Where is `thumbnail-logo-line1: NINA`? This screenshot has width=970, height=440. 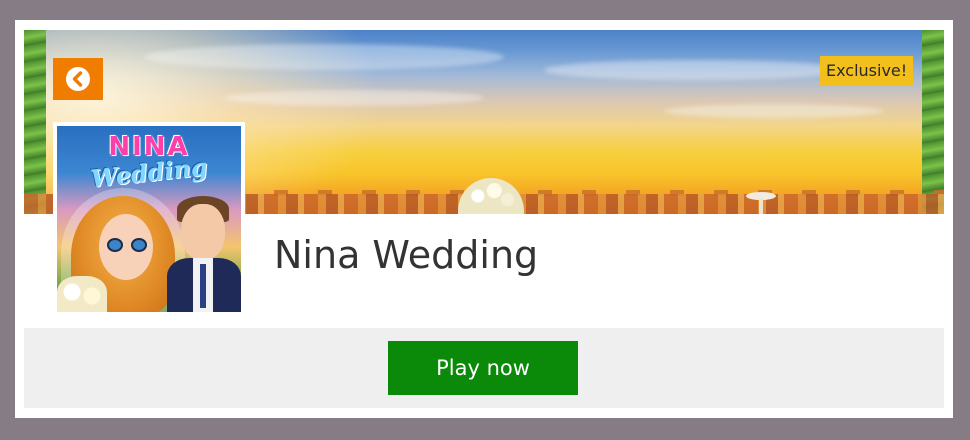 thumbnail-logo-line1: NINA is located at coordinates (149, 147).